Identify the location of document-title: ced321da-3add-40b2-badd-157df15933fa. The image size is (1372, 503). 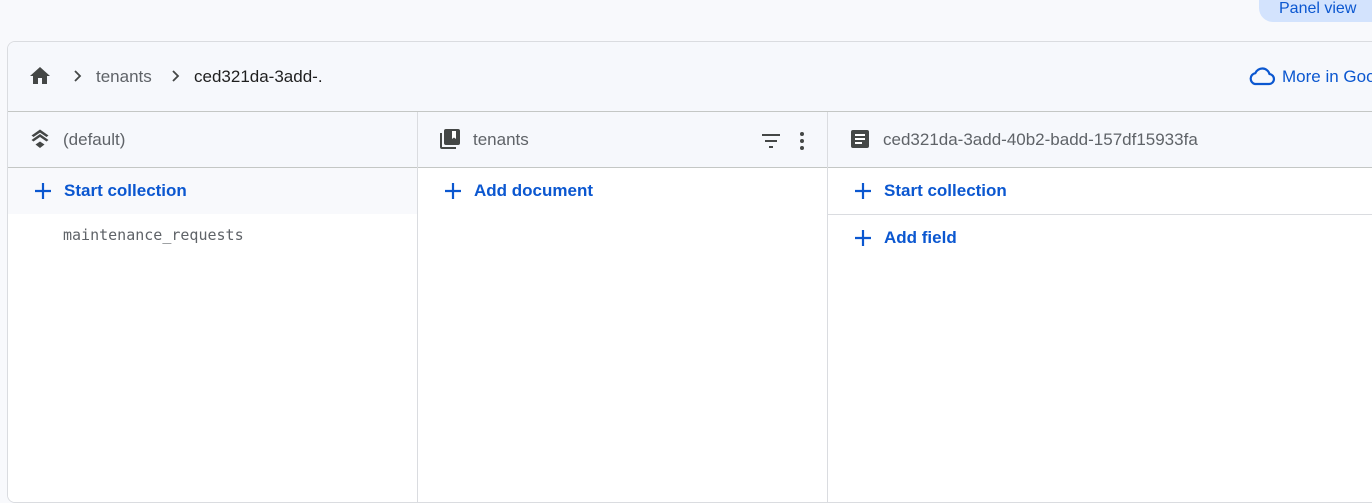
(1040, 139).